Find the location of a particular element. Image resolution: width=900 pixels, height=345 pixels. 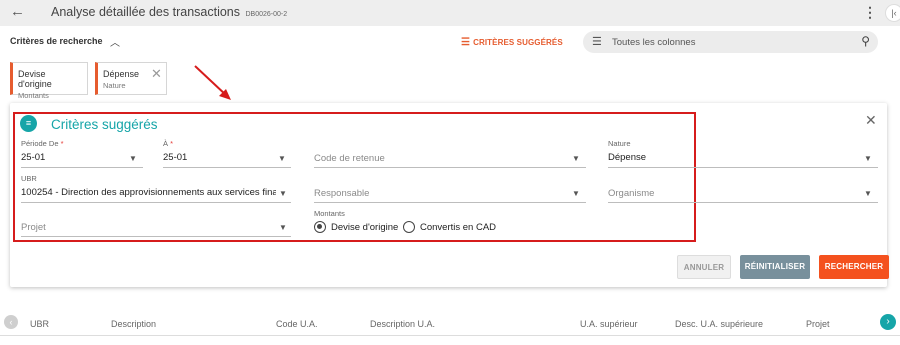

column-search-input: ☰ Toutes les colonnes ⚲ is located at coordinates (730, 42).